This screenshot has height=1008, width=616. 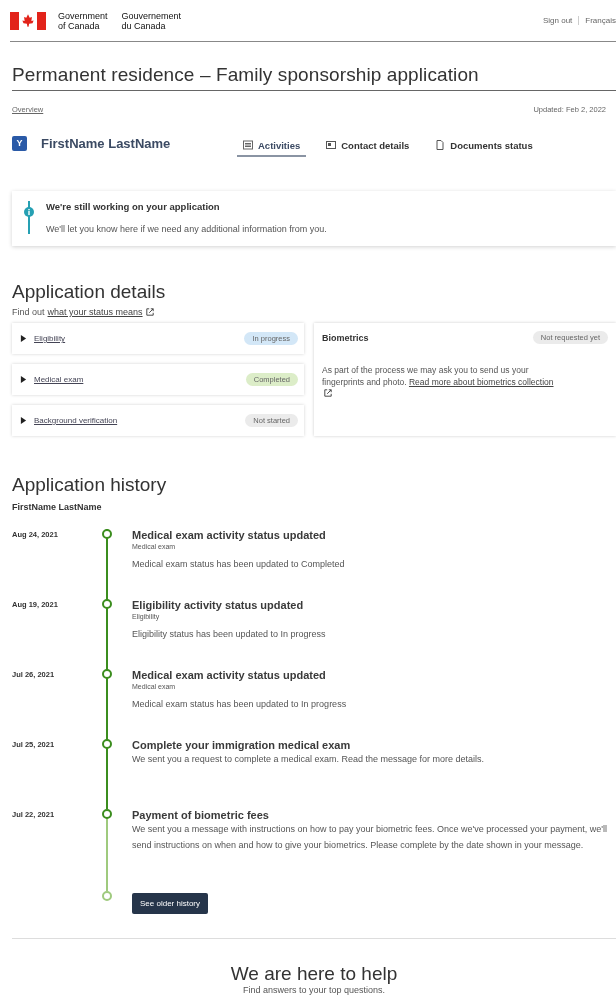 I want to click on item-link: Background verification, so click(x=76, y=420).